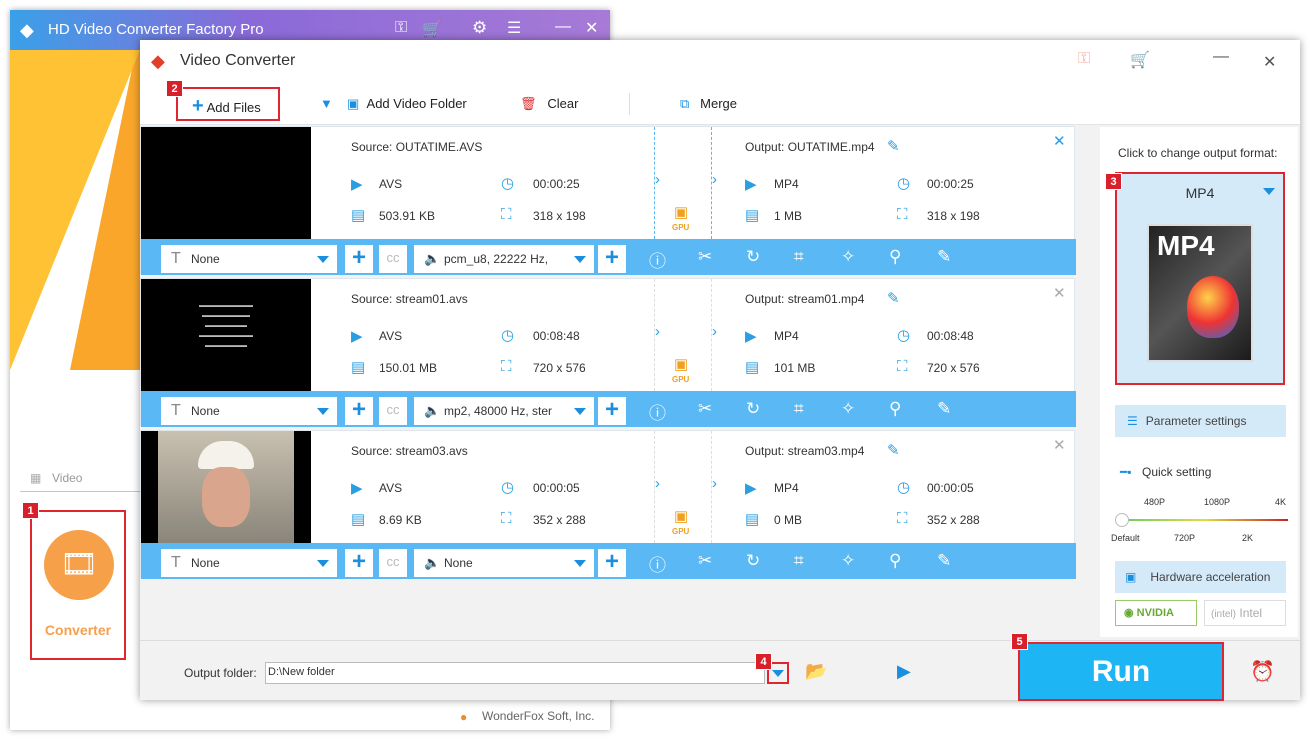 Image resolution: width=1310 pixels, height=740 pixels. I want to click on add-video-folder-button: ▣ Add Video Folder, so click(407, 104).